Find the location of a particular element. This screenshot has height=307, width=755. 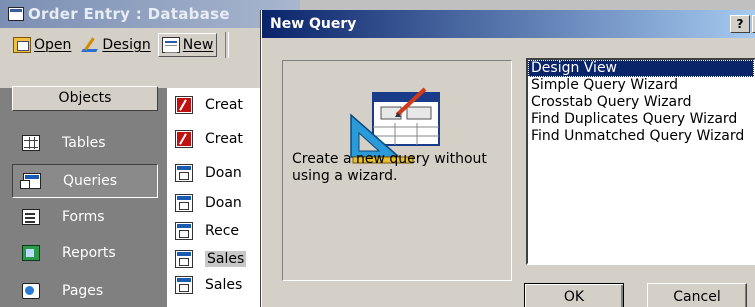

new-button: New is located at coordinates (187, 45).